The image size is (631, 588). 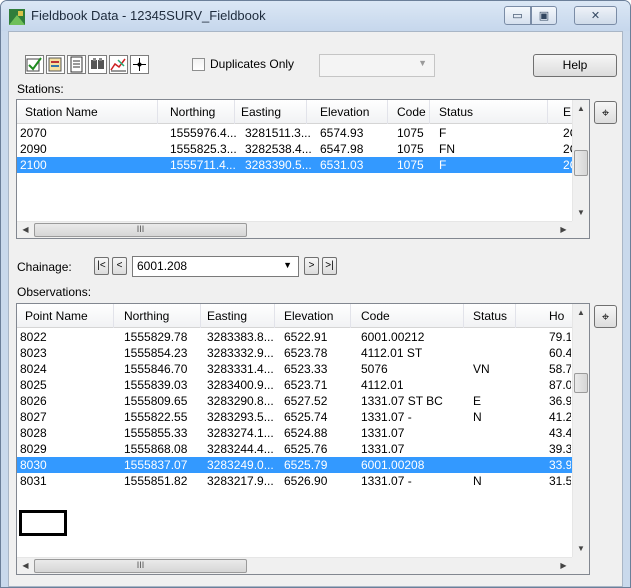 What do you see at coordinates (342, 165) in the screenshot?
I see `table-cell: 6531.03` at bounding box center [342, 165].